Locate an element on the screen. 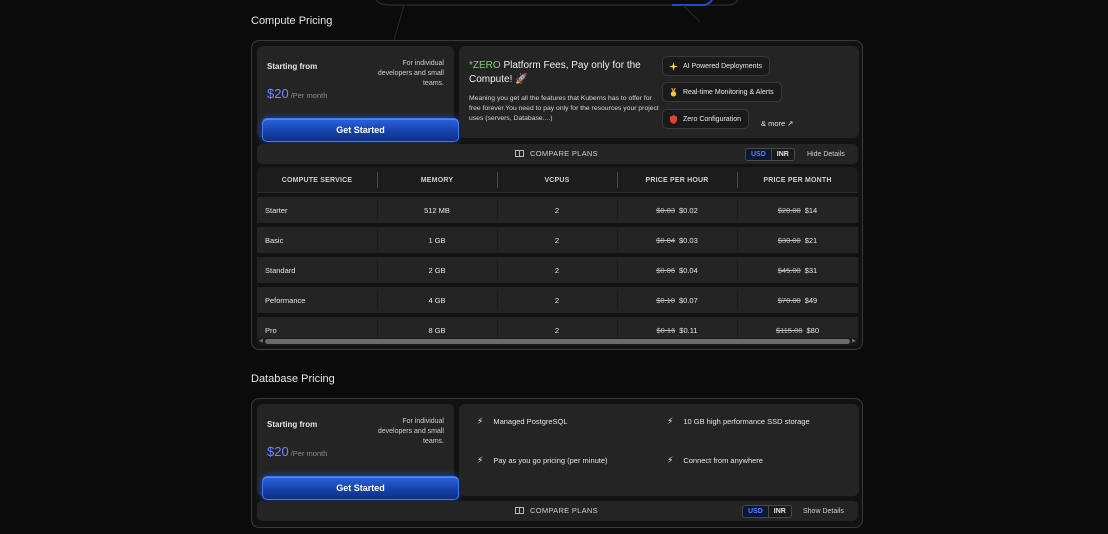 Image resolution: width=1108 pixels, height=534 pixels. old-price: $0.06 is located at coordinates (665, 270).